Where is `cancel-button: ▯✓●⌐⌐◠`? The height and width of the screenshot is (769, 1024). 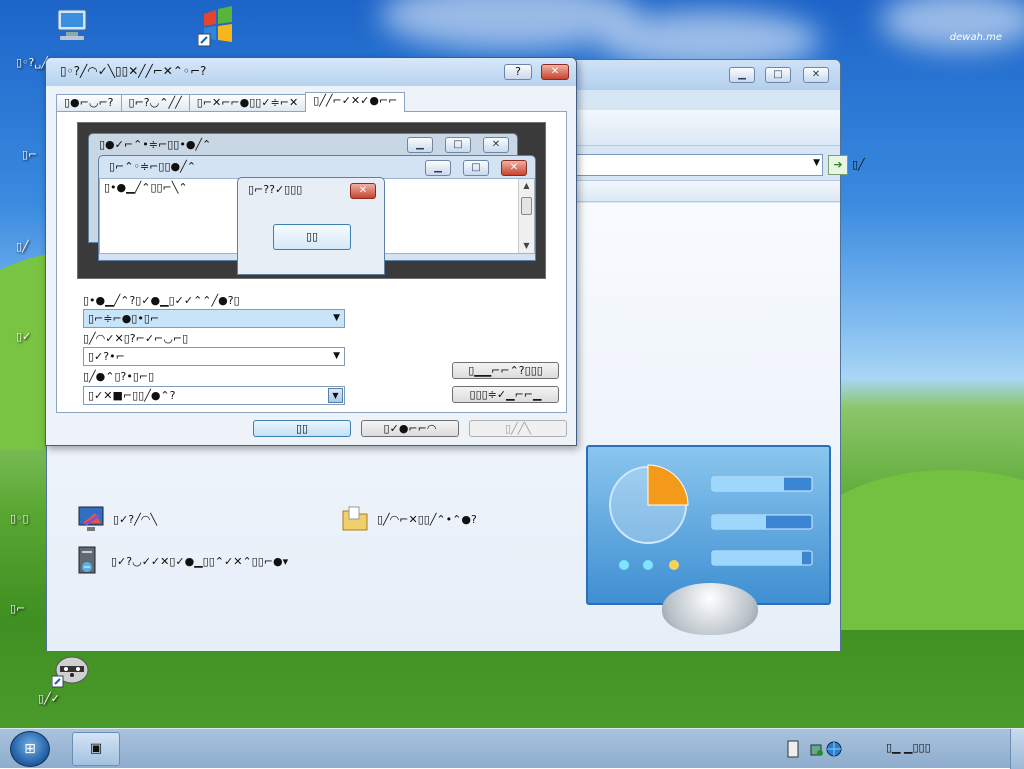 cancel-button: ▯✓●⌐⌐◠ is located at coordinates (410, 428).